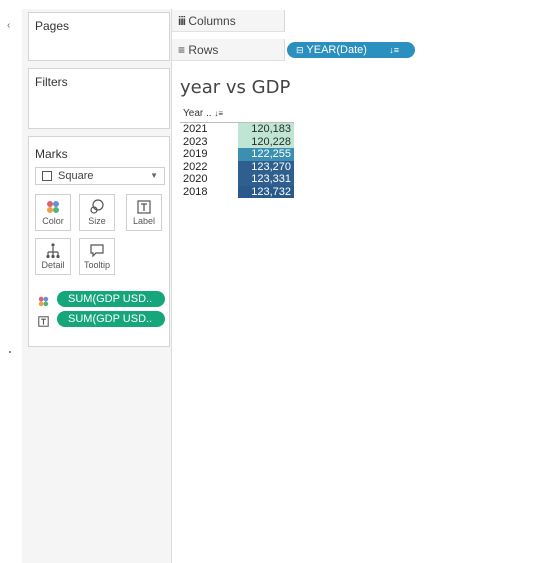 Image resolution: width=558 pixels, height=563 pixels. I want to click on gdp-value-cell: 123,270, so click(266, 166).